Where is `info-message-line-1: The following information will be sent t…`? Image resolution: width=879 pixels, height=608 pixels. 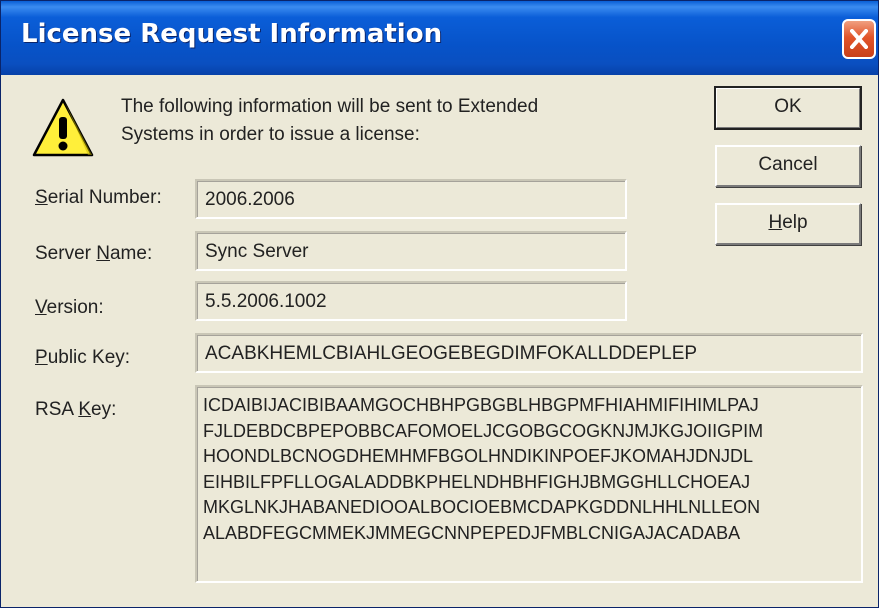
info-message-line-1: The following information will be sent t… is located at coordinates (330, 106).